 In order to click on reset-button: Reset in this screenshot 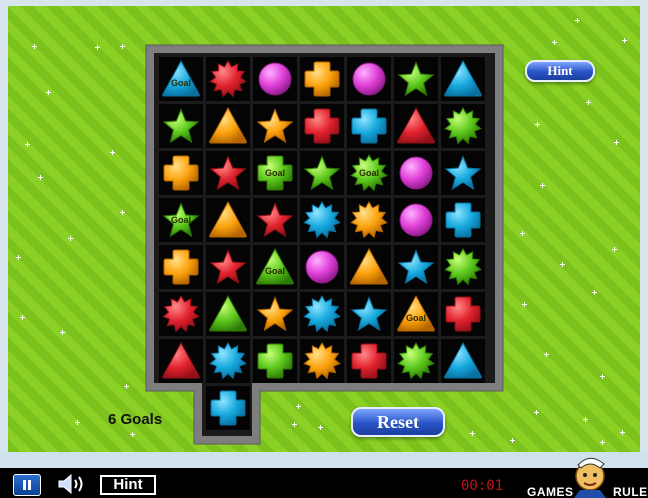, I will do `click(398, 422)`.